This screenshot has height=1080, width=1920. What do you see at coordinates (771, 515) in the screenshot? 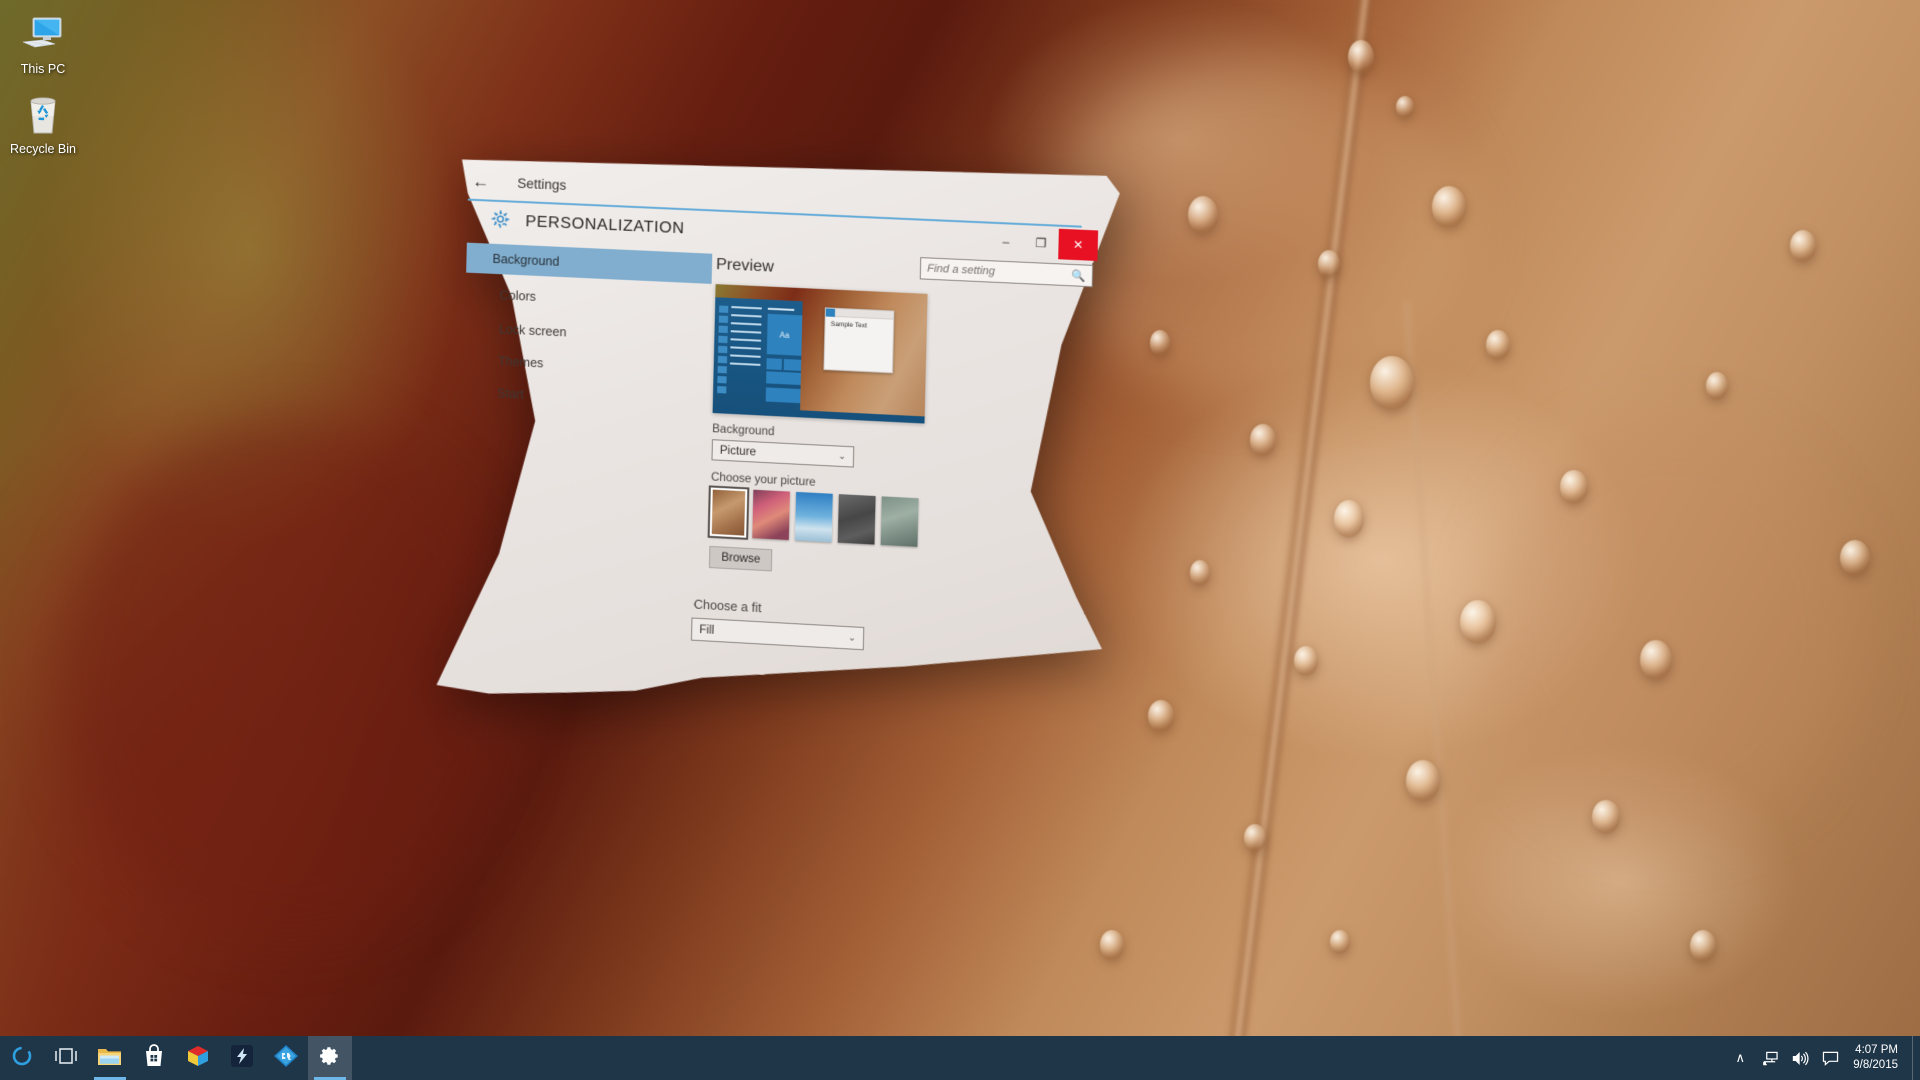
I see `picture-thumbnail-canyon` at bounding box center [771, 515].